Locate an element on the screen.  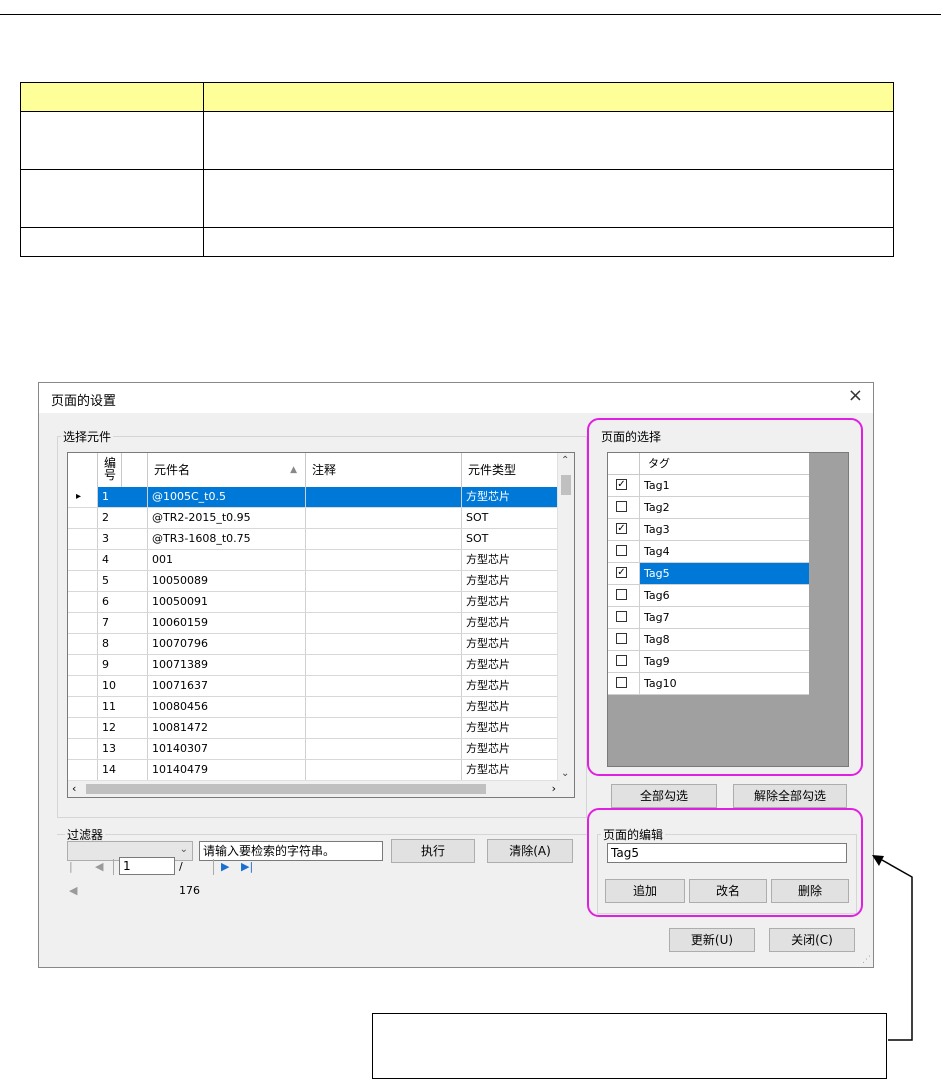
column-header-type: 元件类型 is located at coordinates (511, 470).